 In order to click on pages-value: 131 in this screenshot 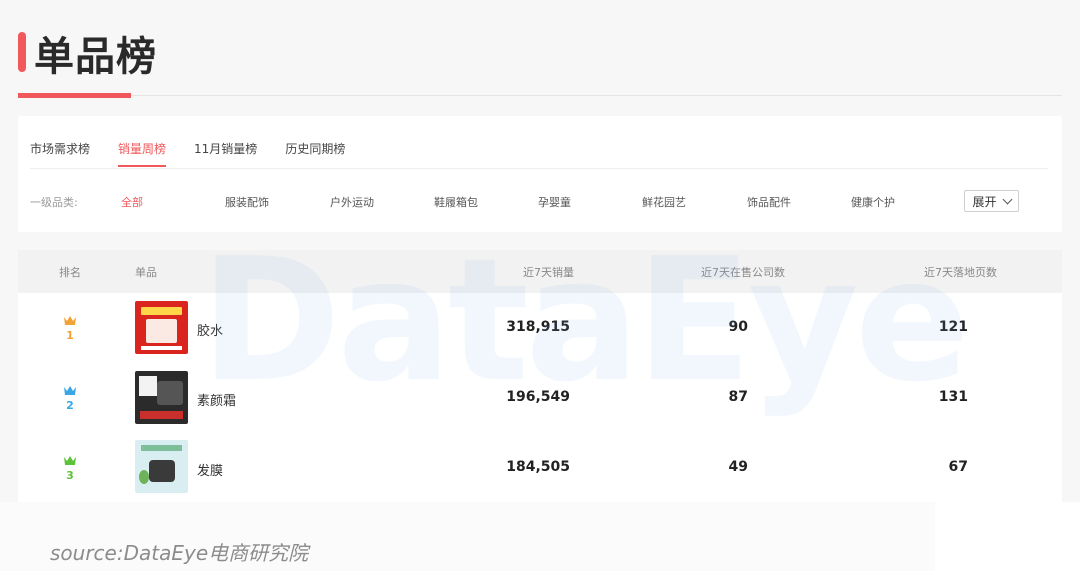, I will do `click(953, 397)`.